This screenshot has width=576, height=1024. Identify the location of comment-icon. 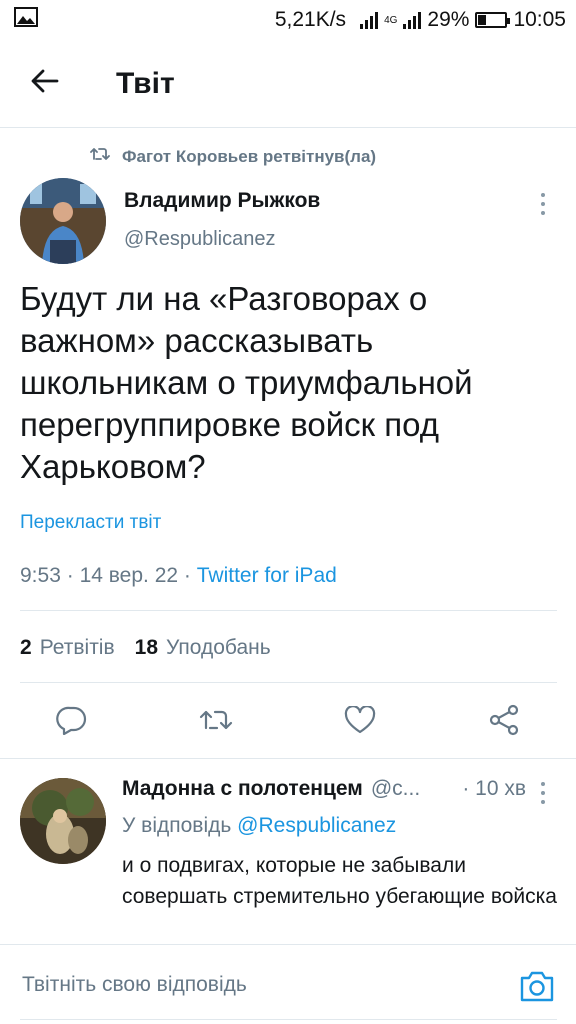
(72, 722).